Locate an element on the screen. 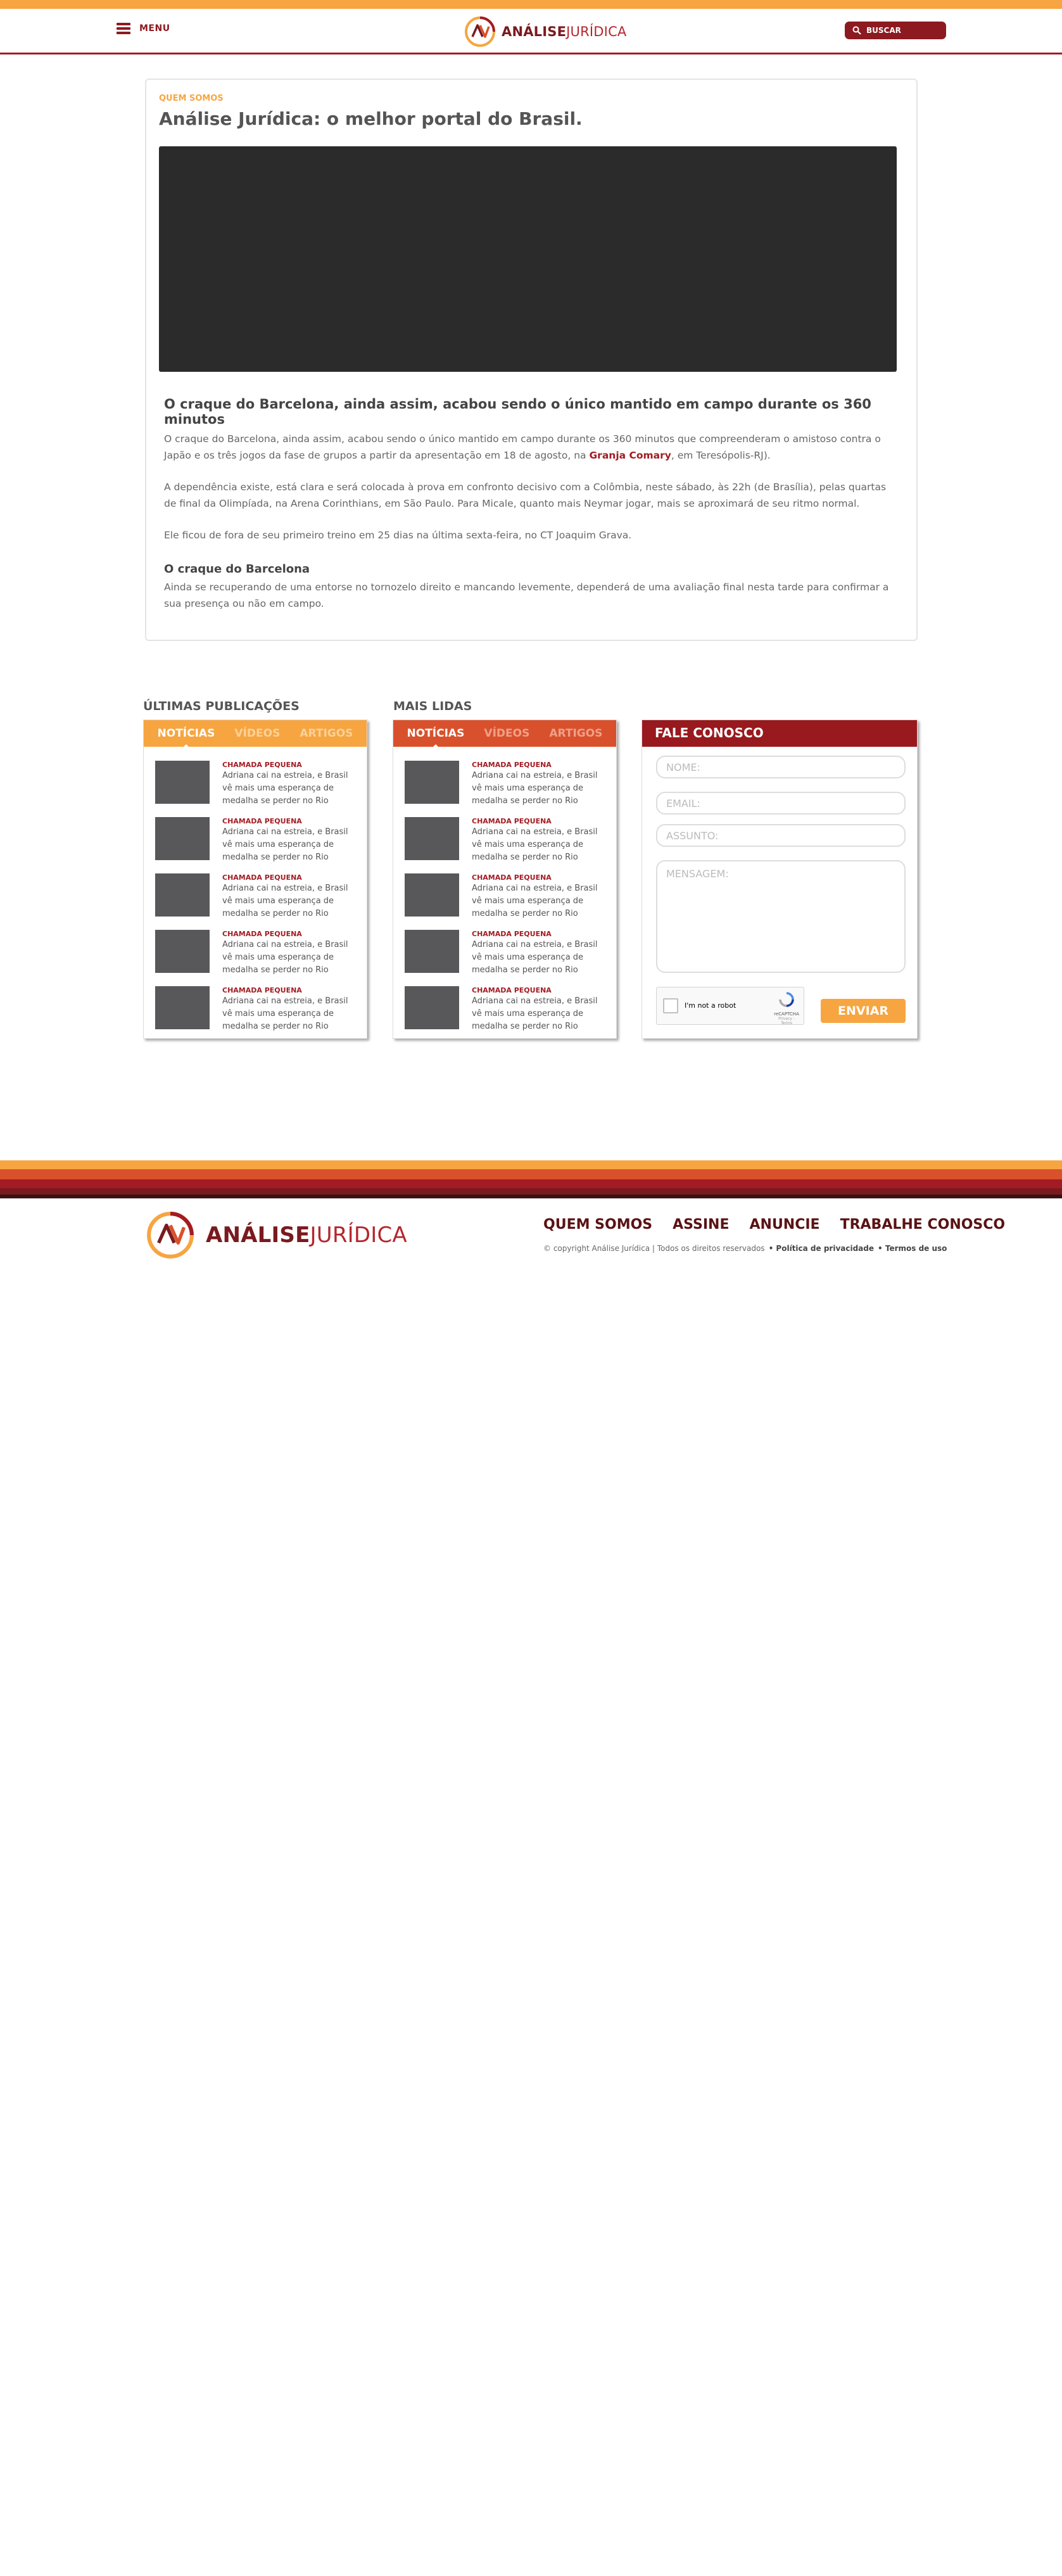 This screenshot has width=1062, height=2576. footer-link-trabalhe-conosco: TRABALHE CONOSCO is located at coordinates (923, 1225).